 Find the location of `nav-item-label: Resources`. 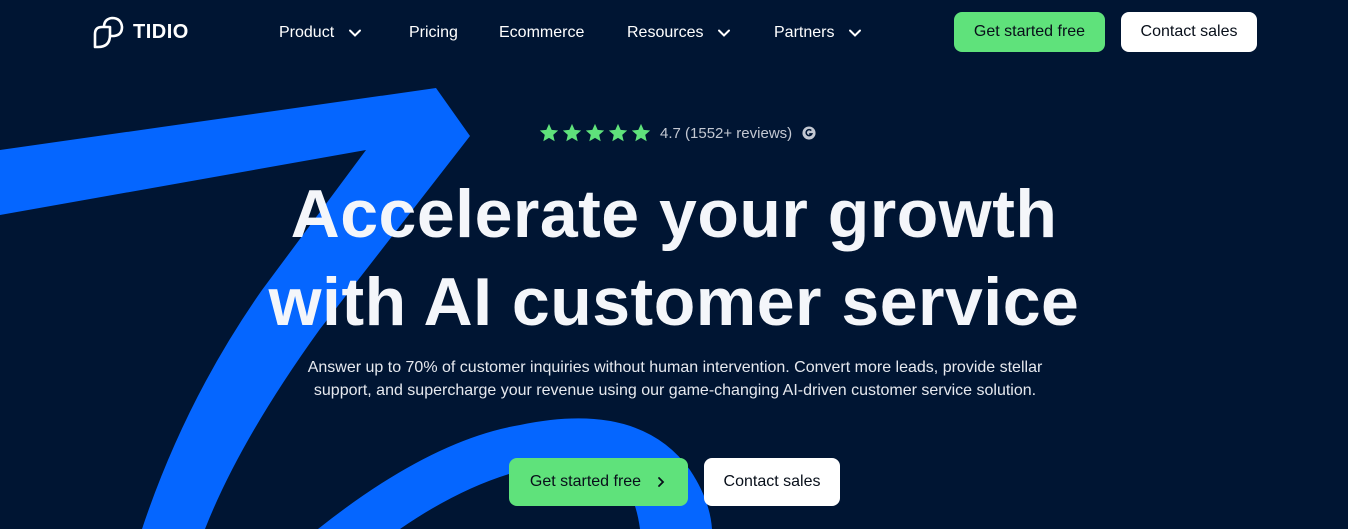

nav-item-label: Resources is located at coordinates (665, 32).